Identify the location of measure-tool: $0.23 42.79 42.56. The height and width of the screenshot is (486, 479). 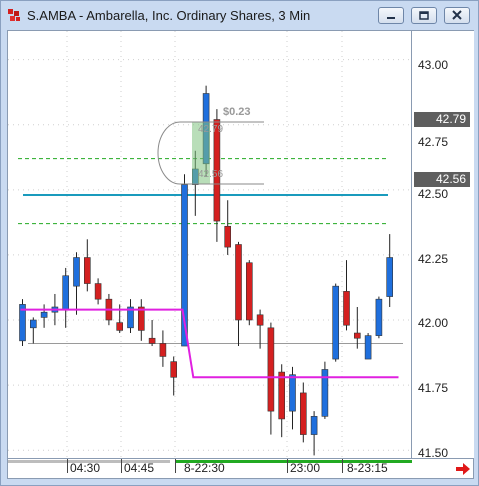
(210, 145).